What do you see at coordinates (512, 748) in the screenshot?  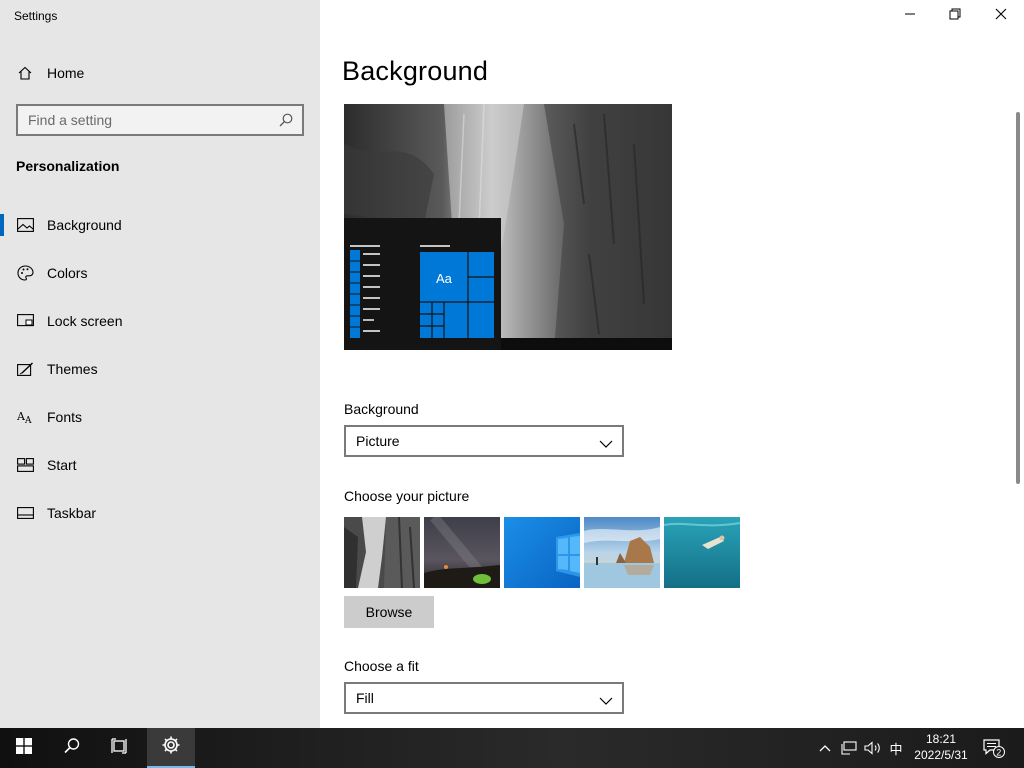 I see `taskbar: 中 18:21 2022/5/31 2` at bounding box center [512, 748].